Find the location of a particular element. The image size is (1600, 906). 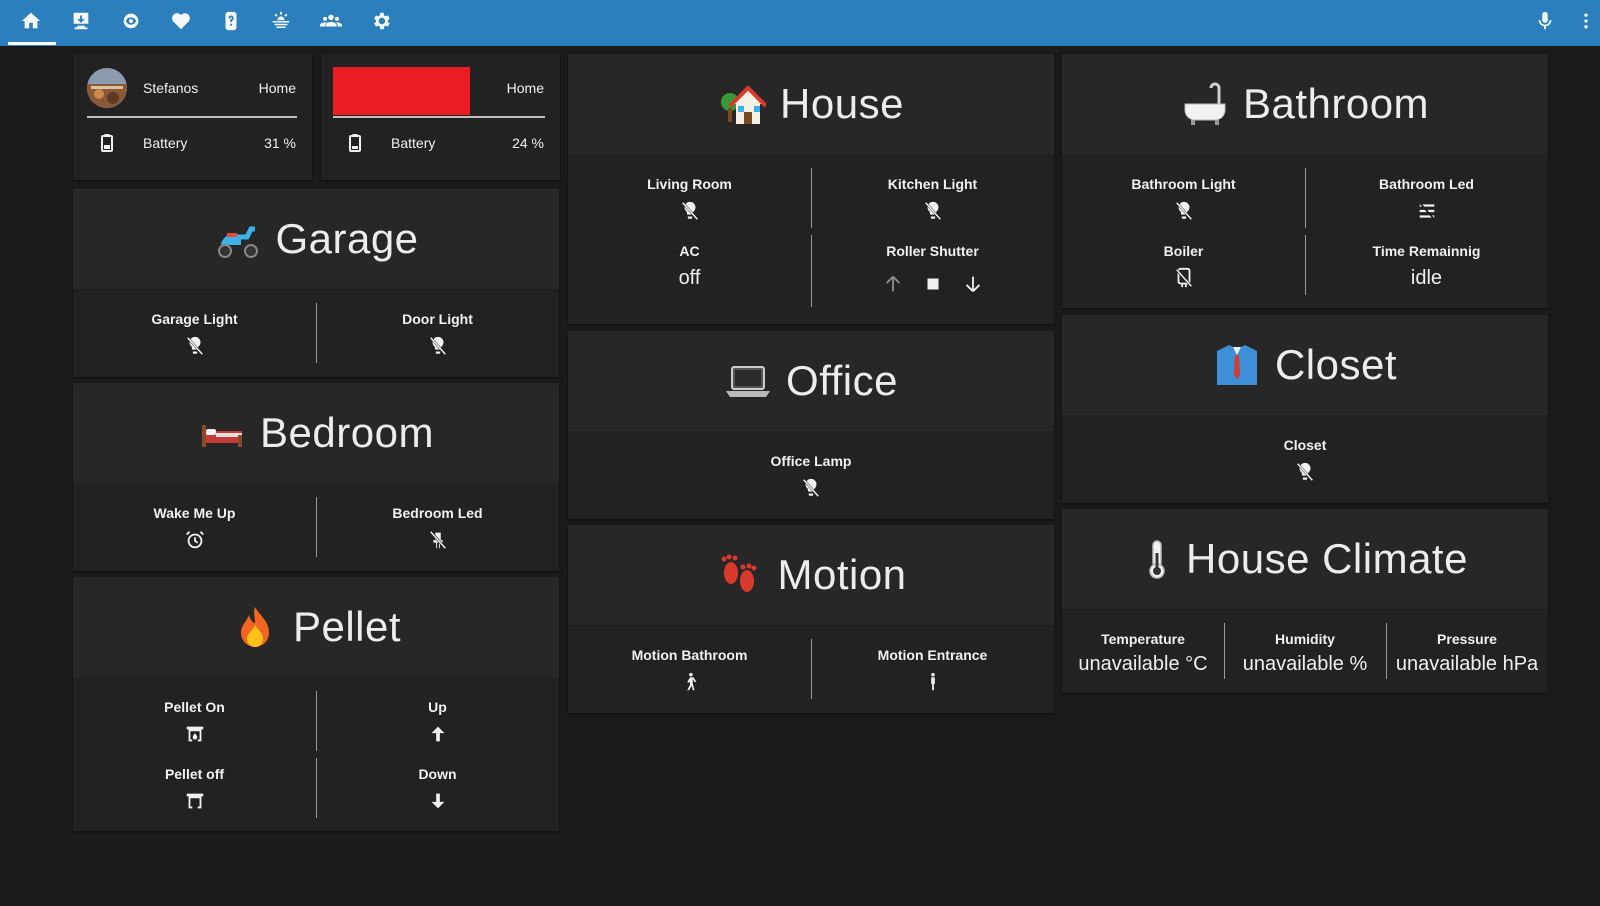

closet-card: Closet Closet is located at coordinates (1305, 409).